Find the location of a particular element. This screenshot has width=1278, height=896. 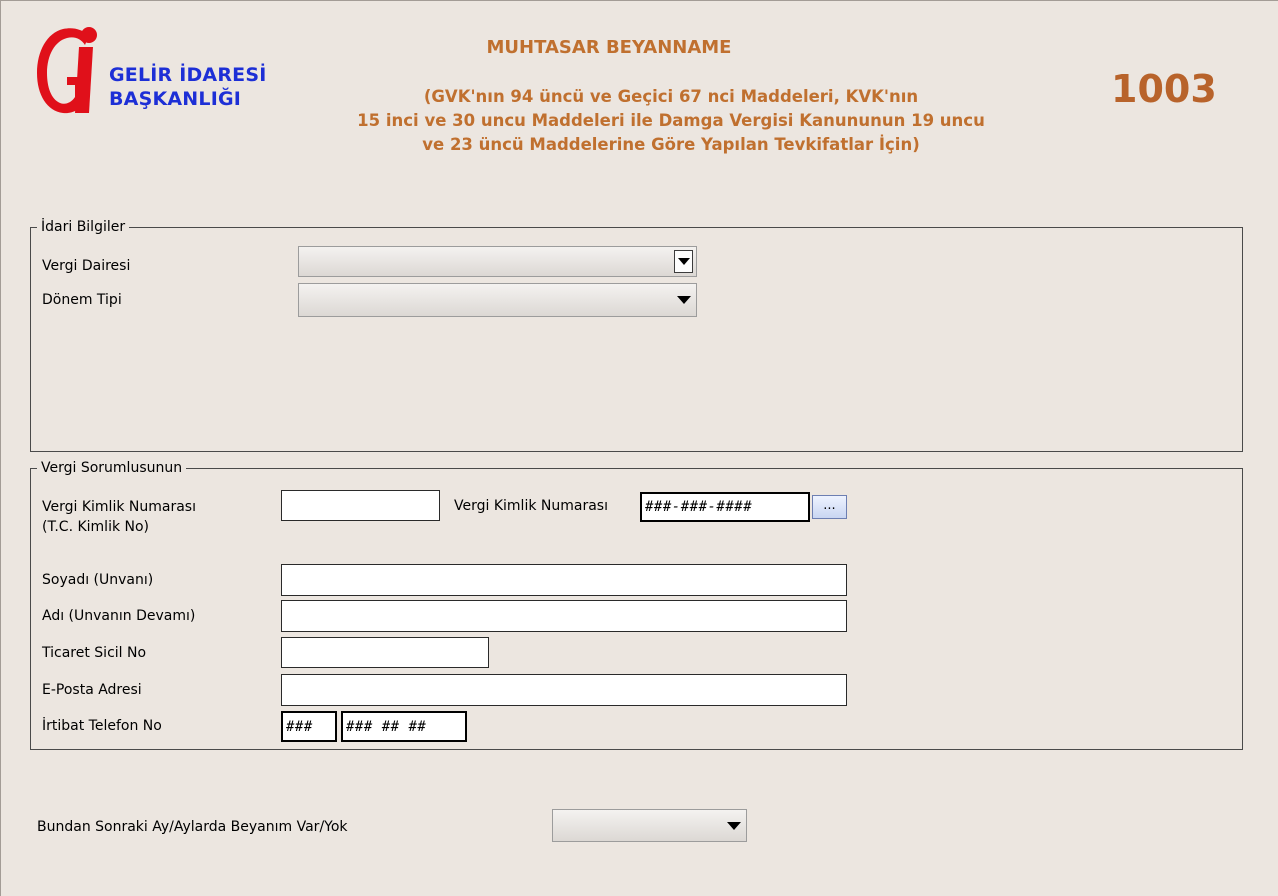

sonraki-beyan-select is located at coordinates (649, 825).